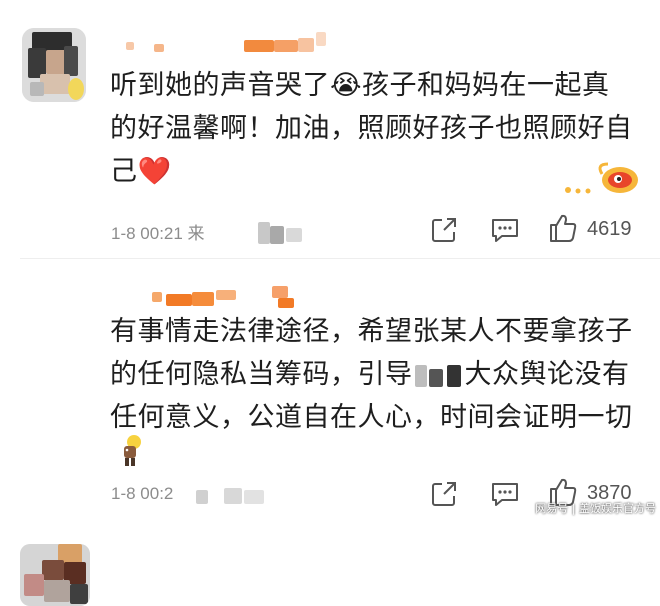 The height and width of the screenshot is (606, 660). What do you see at coordinates (141, 171) in the screenshot?
I see `comment-line: 己❤️` at bounding box center [141, 171].